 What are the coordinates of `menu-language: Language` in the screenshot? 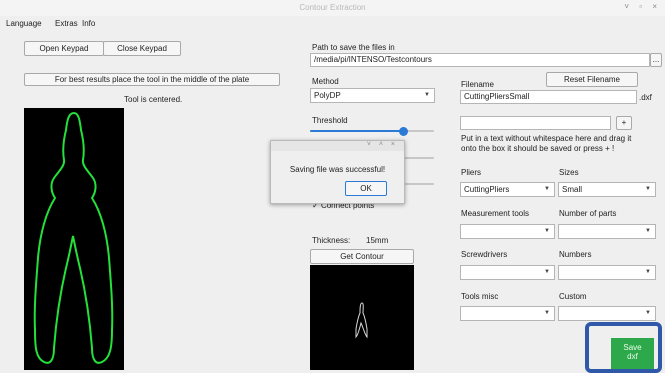 It's located at (24, 23).